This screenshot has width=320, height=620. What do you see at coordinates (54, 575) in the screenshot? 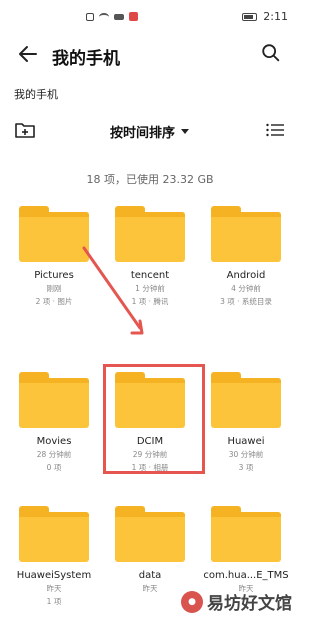
I see `folder-name: HuaweiSystem` at bounding box center [54, 575].